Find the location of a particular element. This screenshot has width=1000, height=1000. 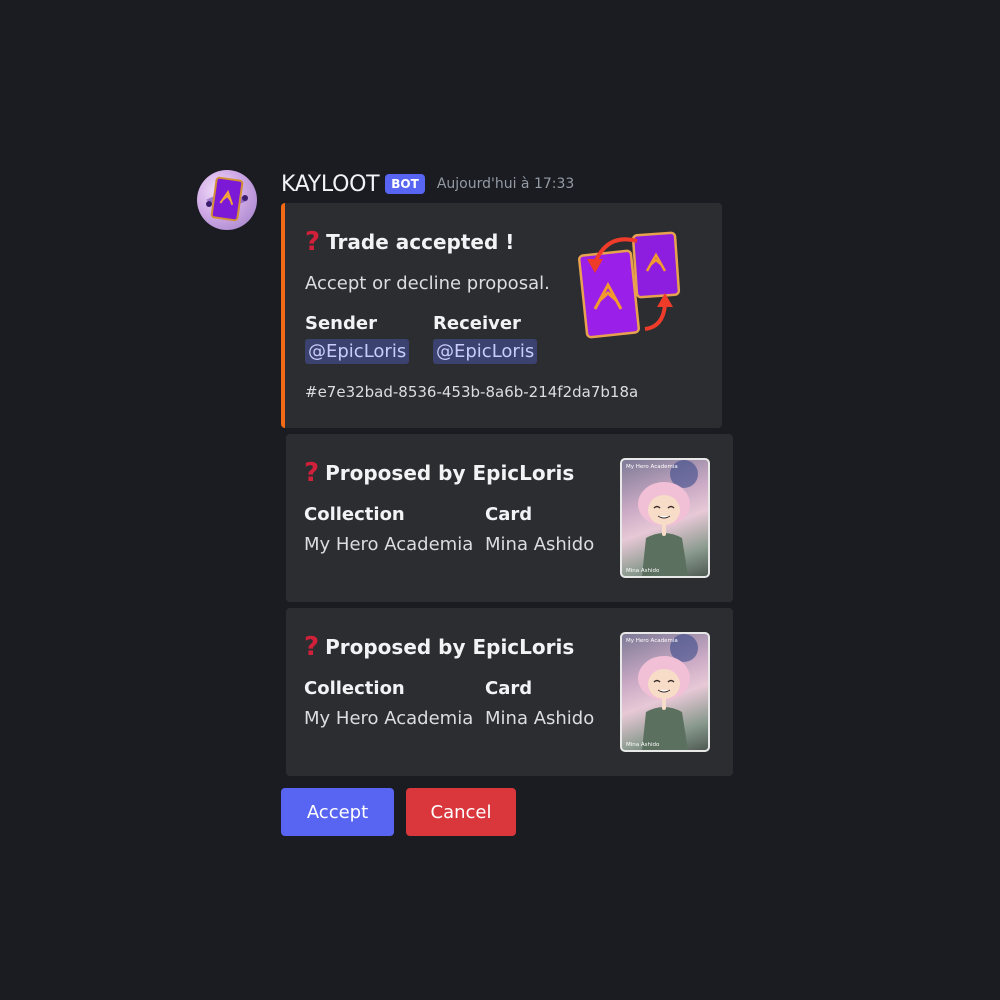

embed-title-text: Trade accepted ! is located at coordinates (420, 242).